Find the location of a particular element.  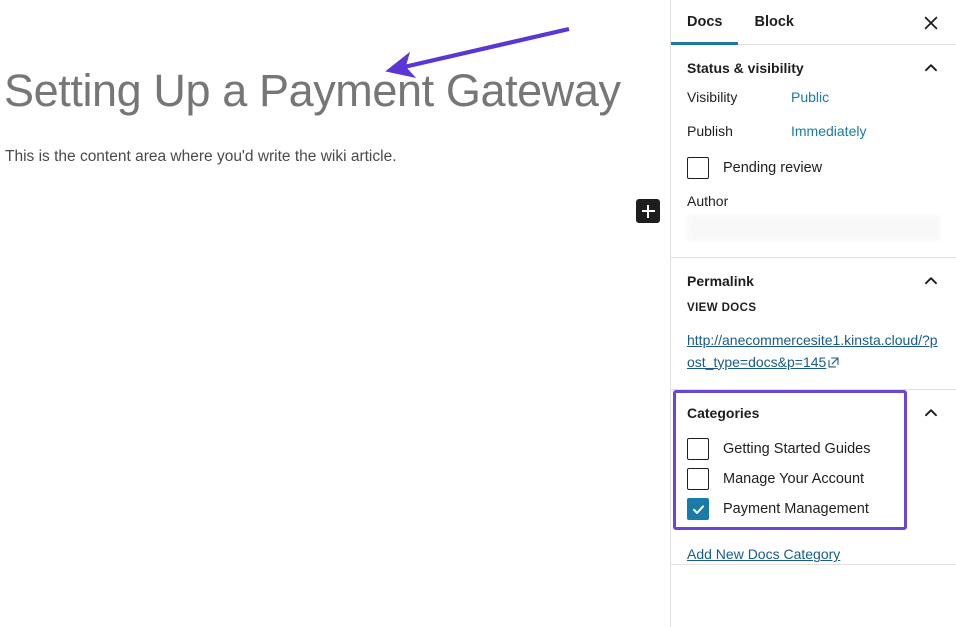

panel-permalink-title: Permalink is located at coordinates (720, 281).